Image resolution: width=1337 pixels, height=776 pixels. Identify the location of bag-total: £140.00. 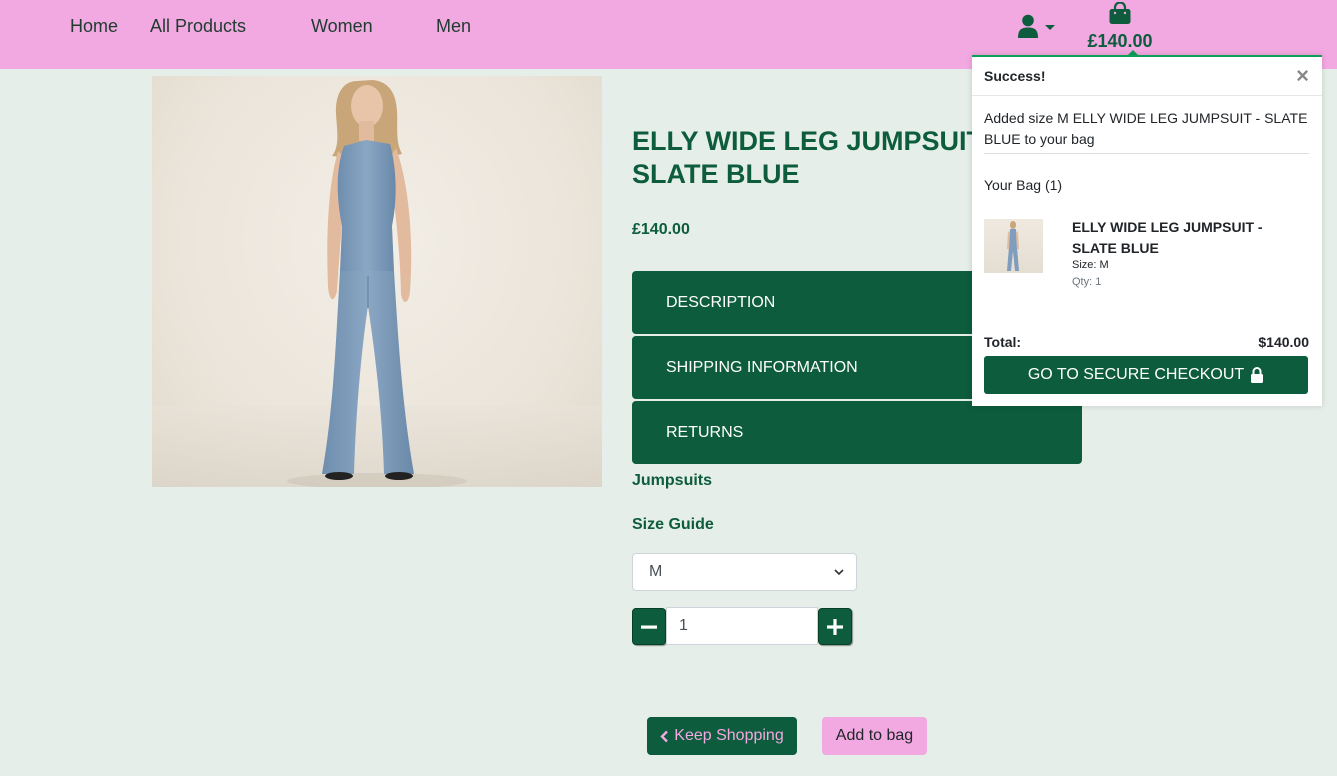
(1120, 41).